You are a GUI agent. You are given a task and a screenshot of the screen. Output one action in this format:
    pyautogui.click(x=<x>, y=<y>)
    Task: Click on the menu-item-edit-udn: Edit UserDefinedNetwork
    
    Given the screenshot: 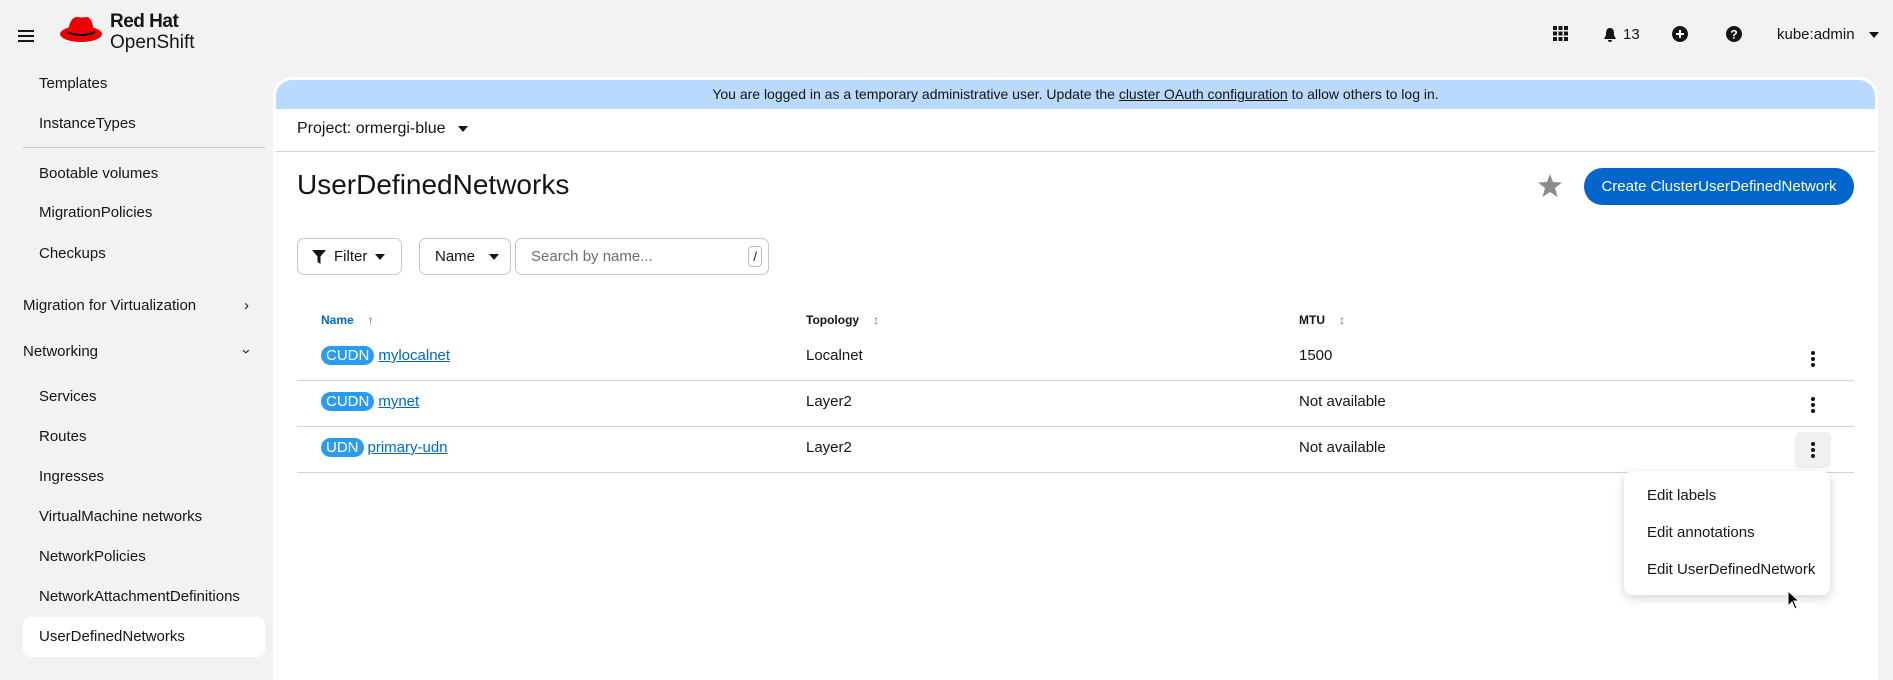 What is the action you would take?
    pyautogui.click(x=1731, y=569)
    